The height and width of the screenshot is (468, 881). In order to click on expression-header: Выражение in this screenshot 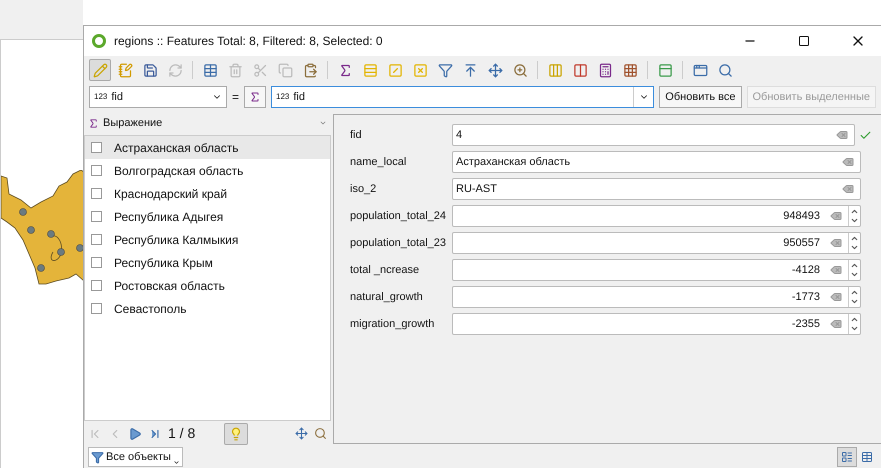, I will do `click(207, 123)`.